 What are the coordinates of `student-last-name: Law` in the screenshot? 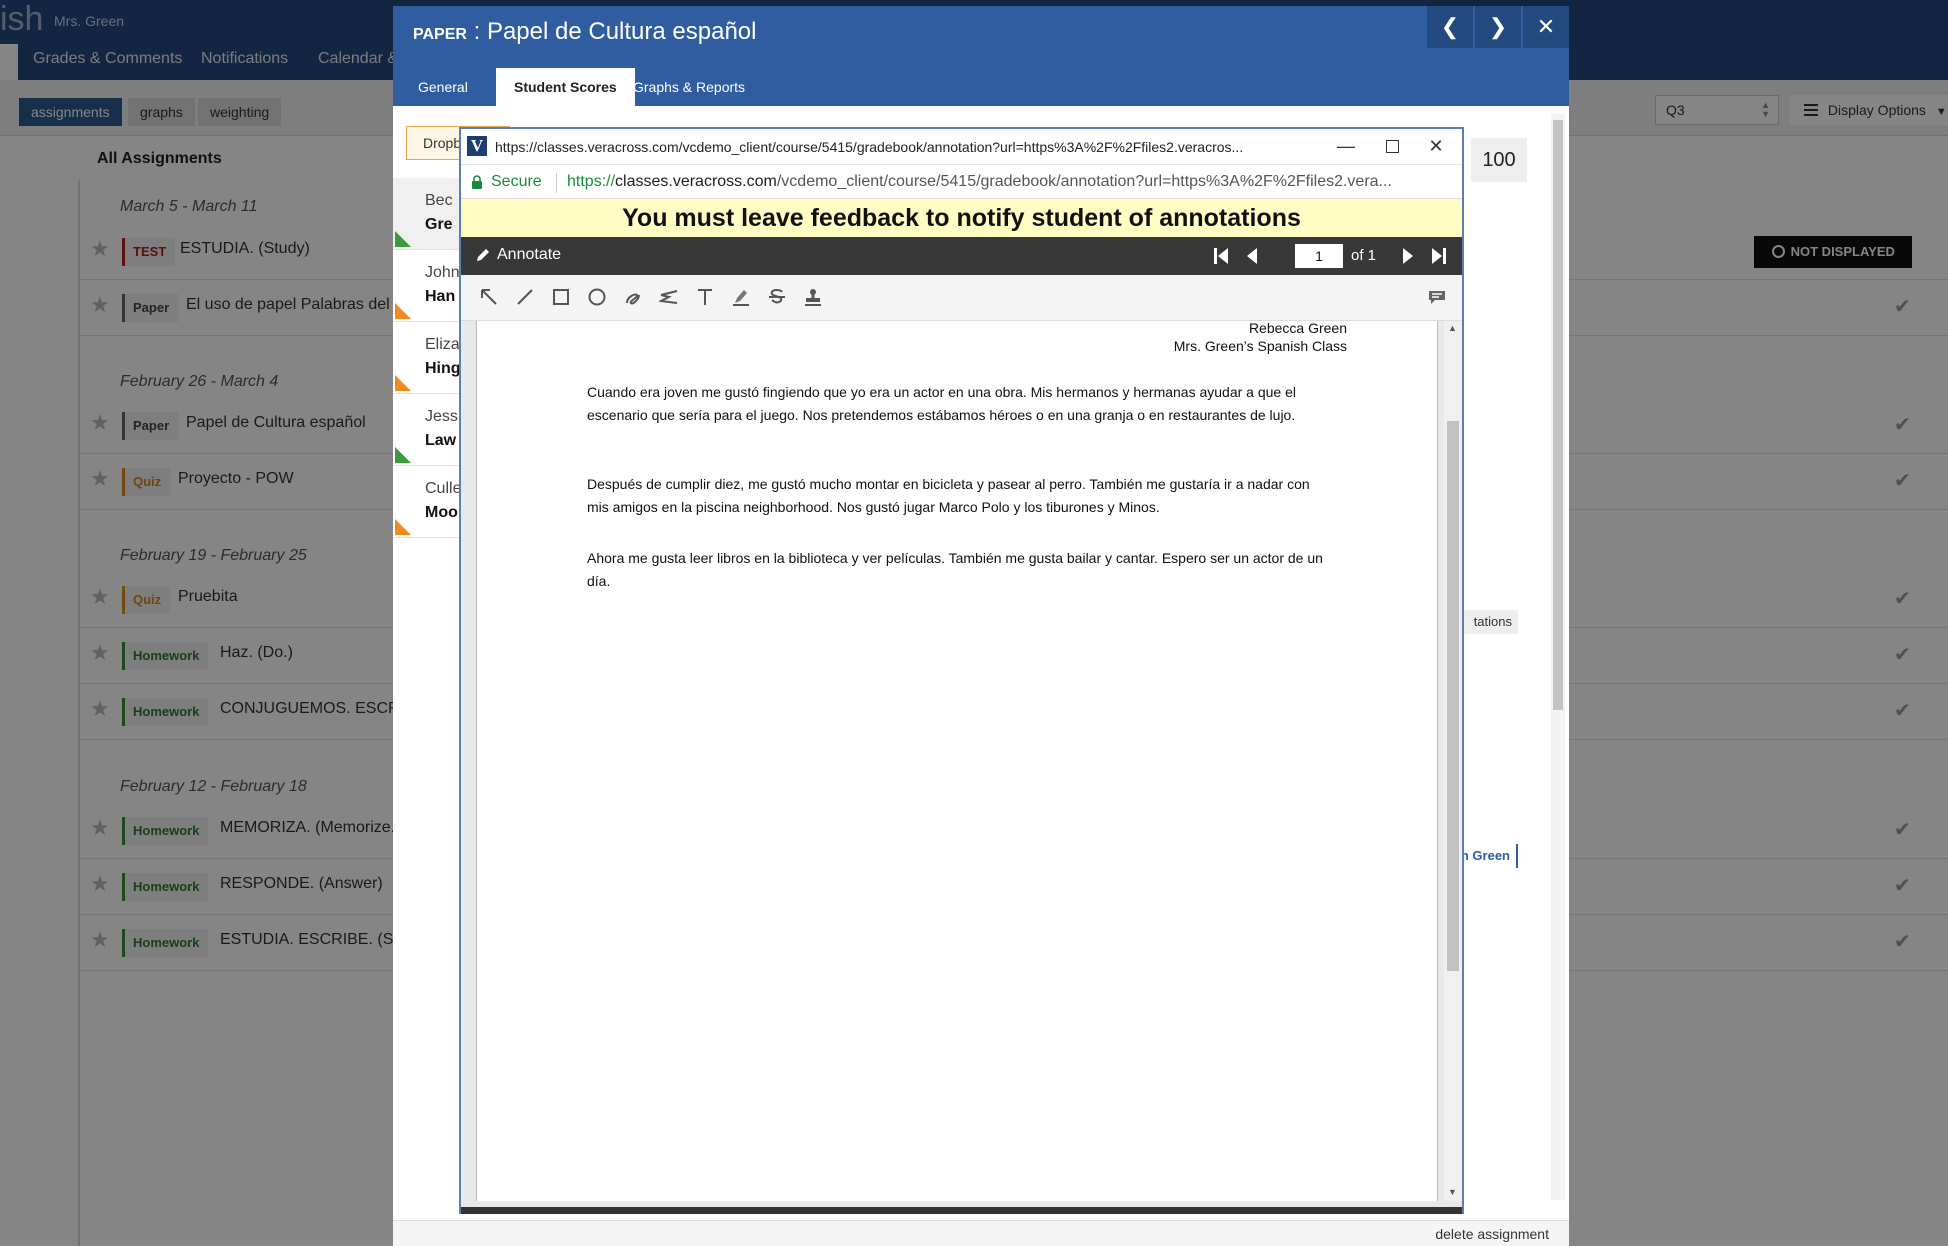 It's located at (441, 440).